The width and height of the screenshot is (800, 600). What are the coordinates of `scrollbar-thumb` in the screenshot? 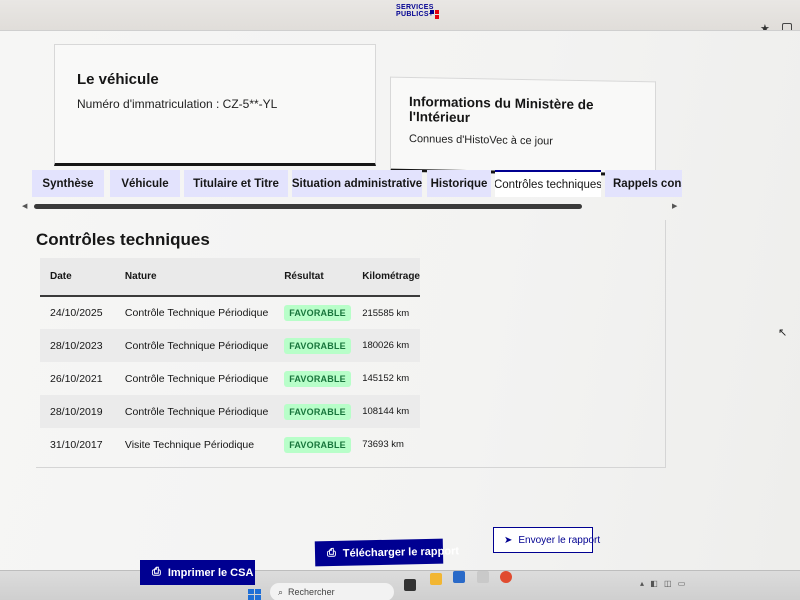 It's located at (308, 206).